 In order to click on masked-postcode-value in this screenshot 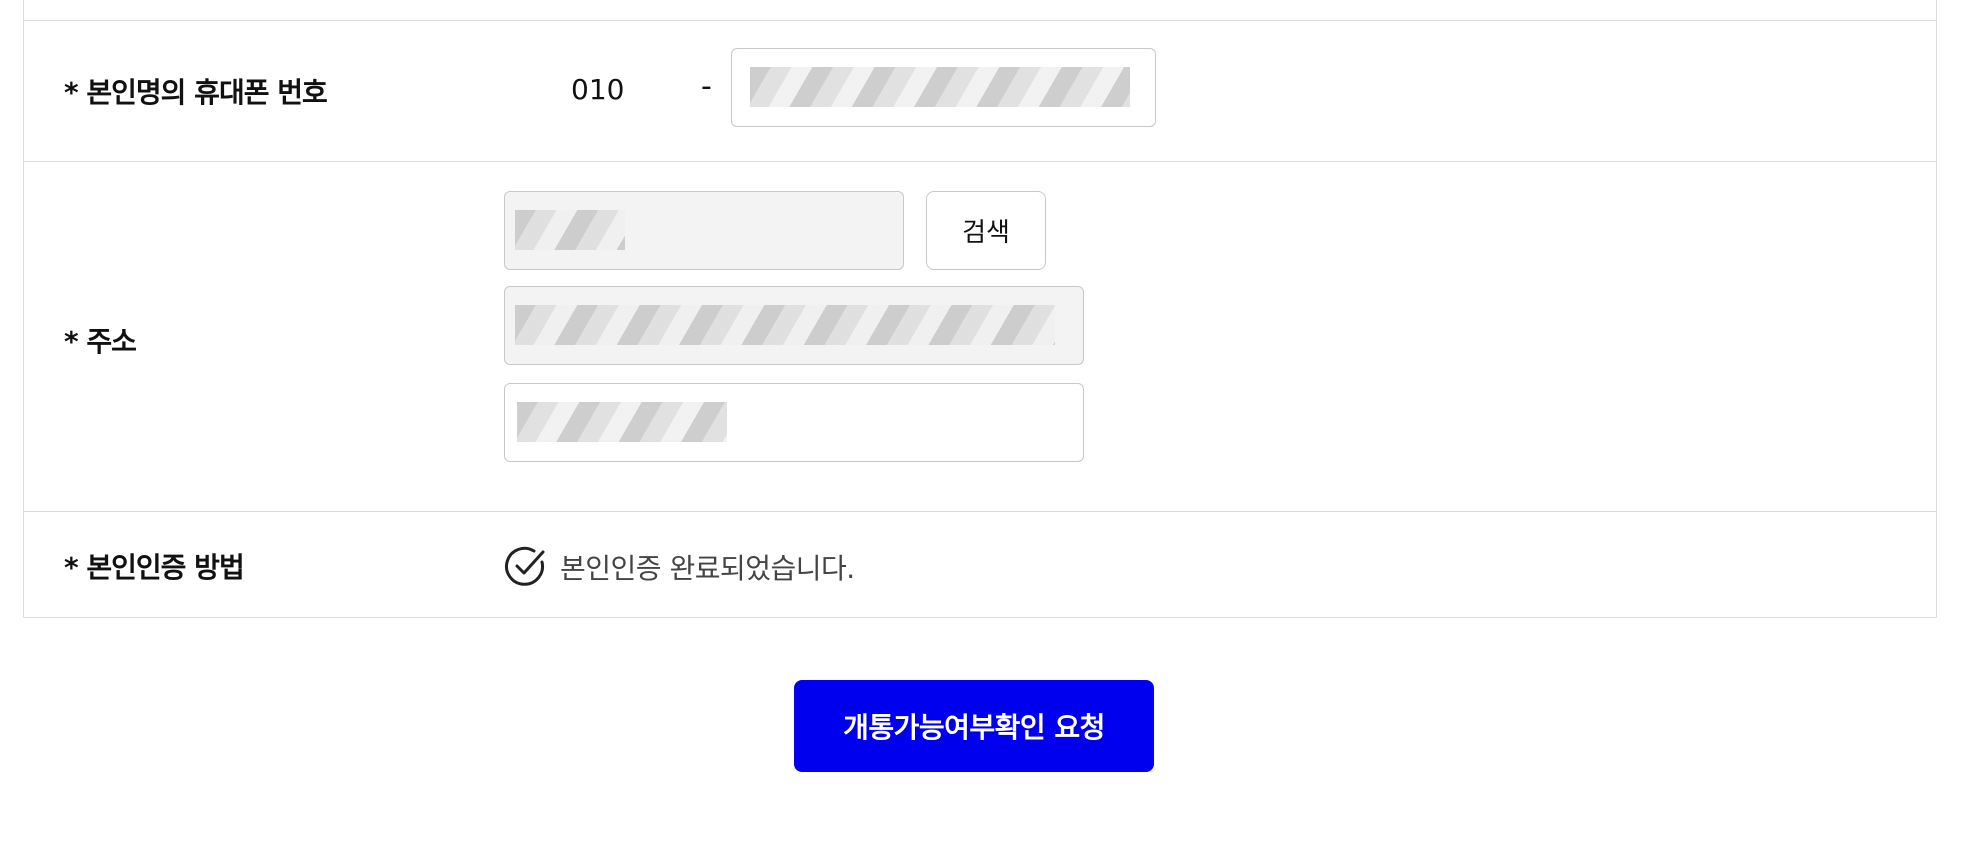, I will do `click(570, 230)`.